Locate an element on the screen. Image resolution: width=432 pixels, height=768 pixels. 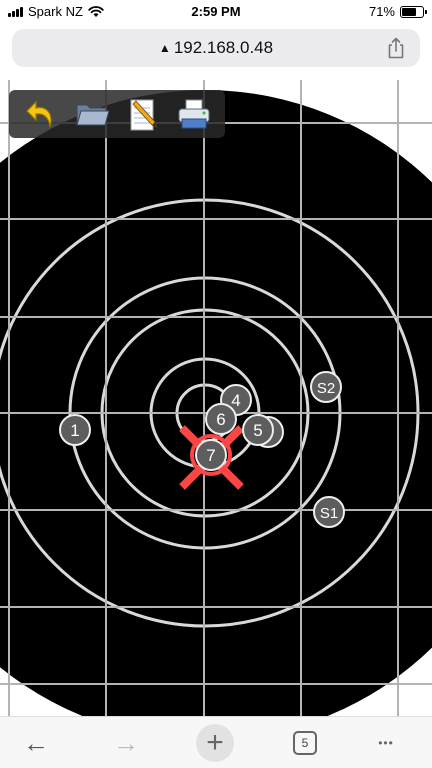
shot-marker: 6 is located at coordinates (221, 419).